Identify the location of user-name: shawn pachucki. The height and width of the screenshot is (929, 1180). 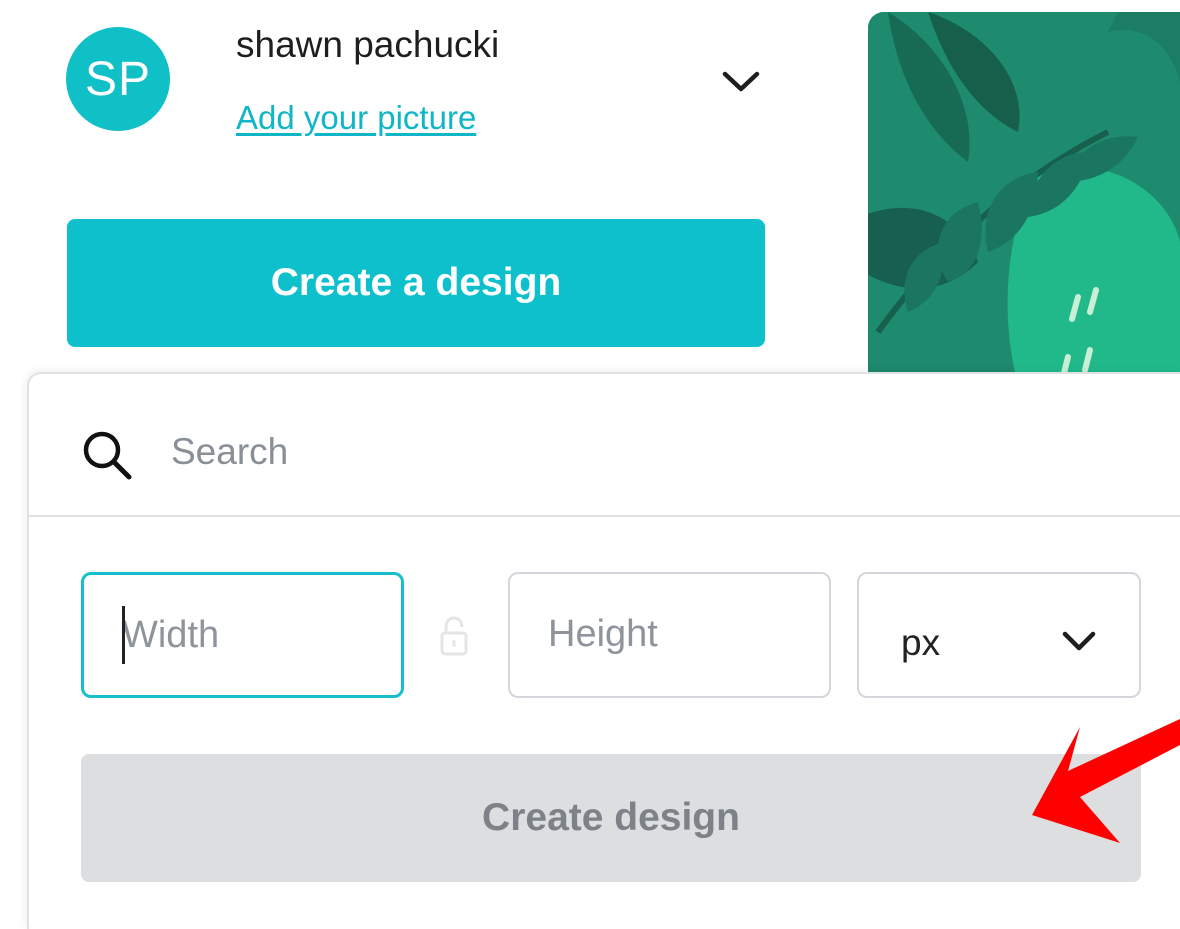
(368, 44).